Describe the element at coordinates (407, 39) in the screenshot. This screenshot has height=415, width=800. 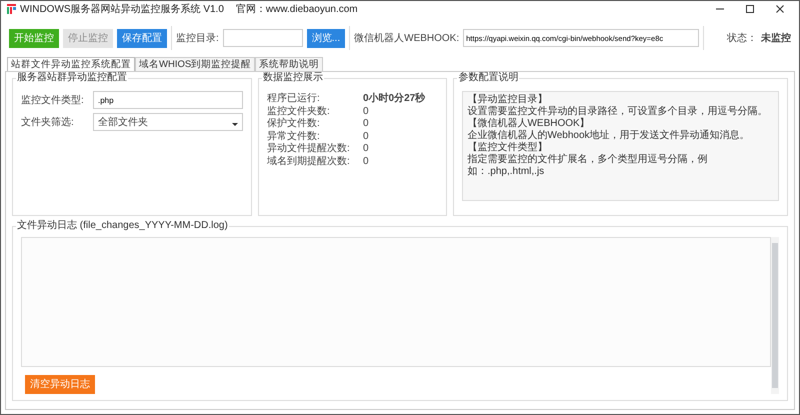
I see `webhook-label: 微信机器人WEBHOOK:` at that location.